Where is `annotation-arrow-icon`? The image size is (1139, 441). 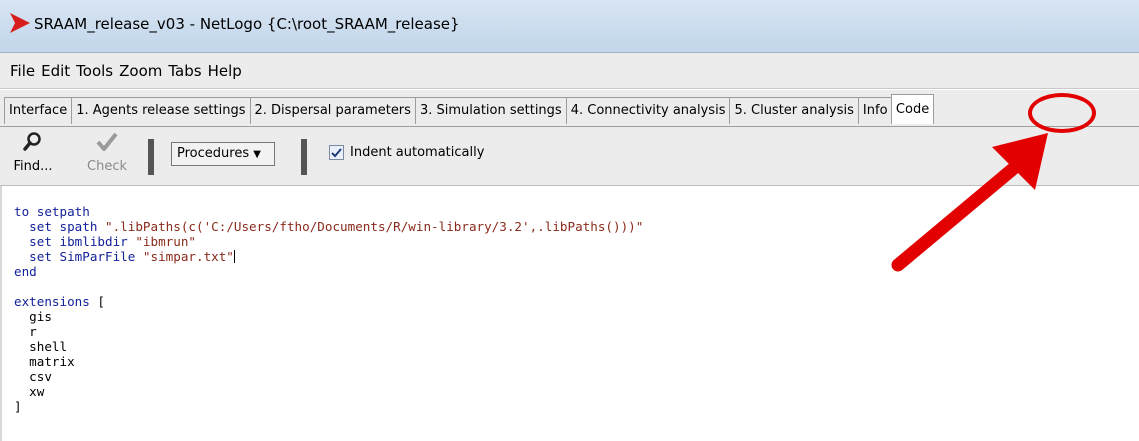
annotation-arrow-icon is located at coordinates (969, 202).